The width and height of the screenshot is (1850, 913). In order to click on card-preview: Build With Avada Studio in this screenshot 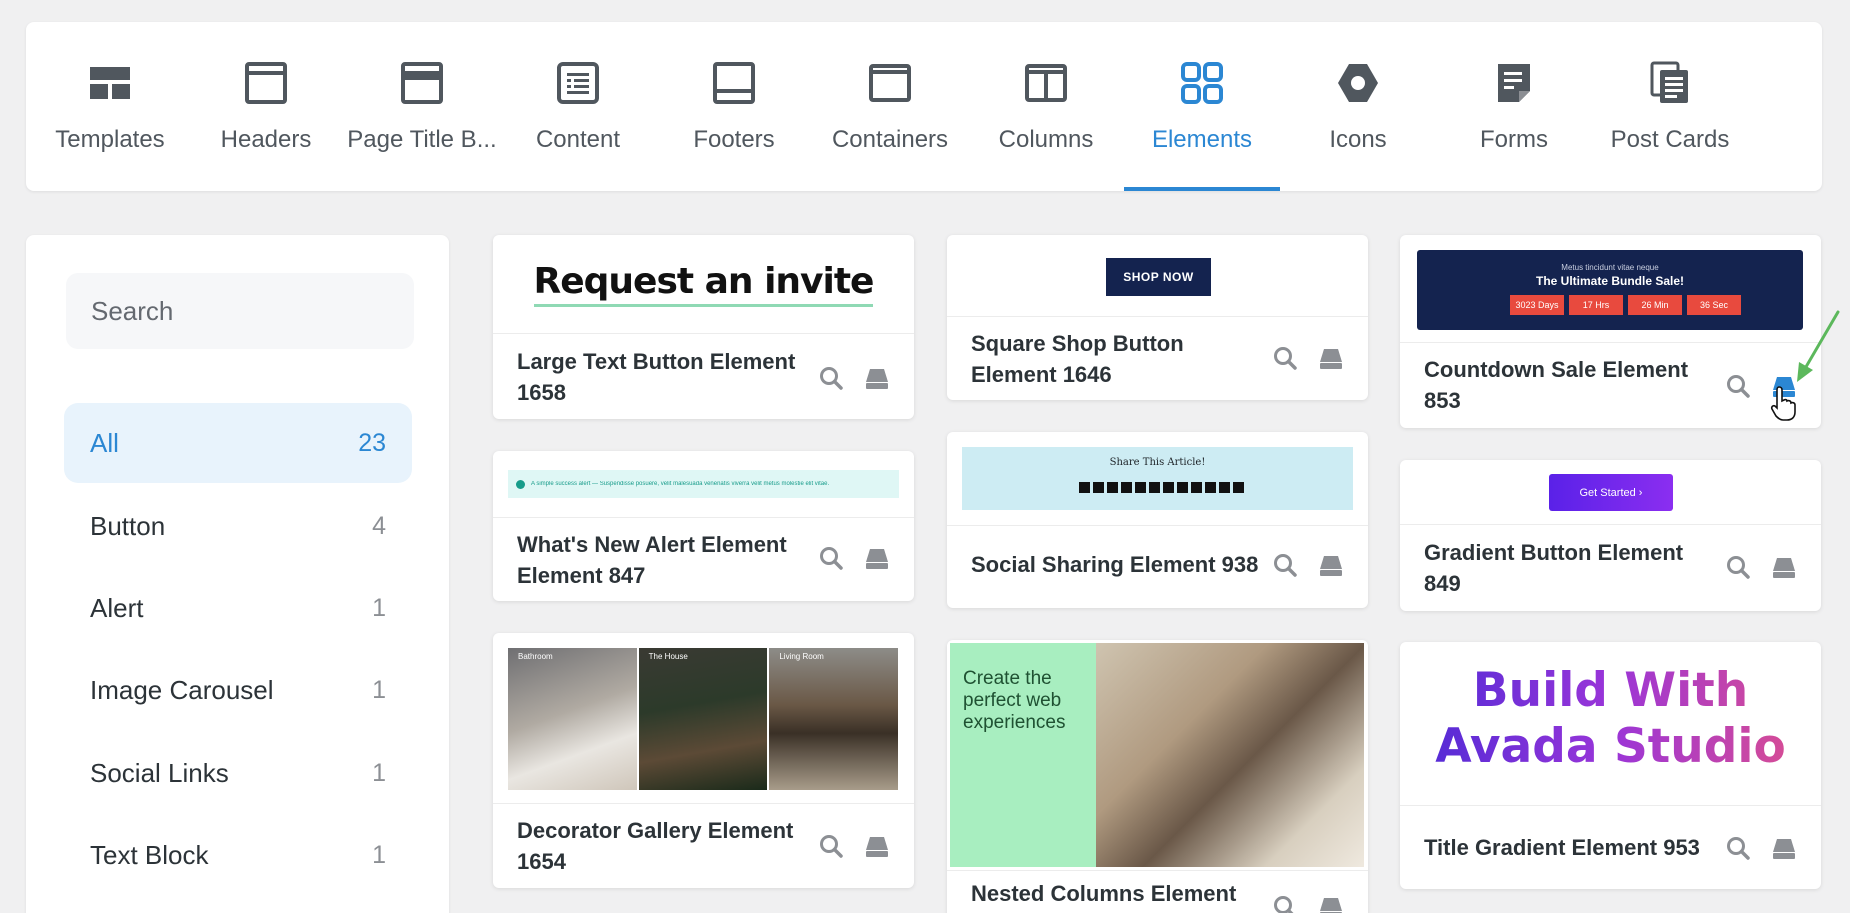, I will do `click(1610, 723)`.